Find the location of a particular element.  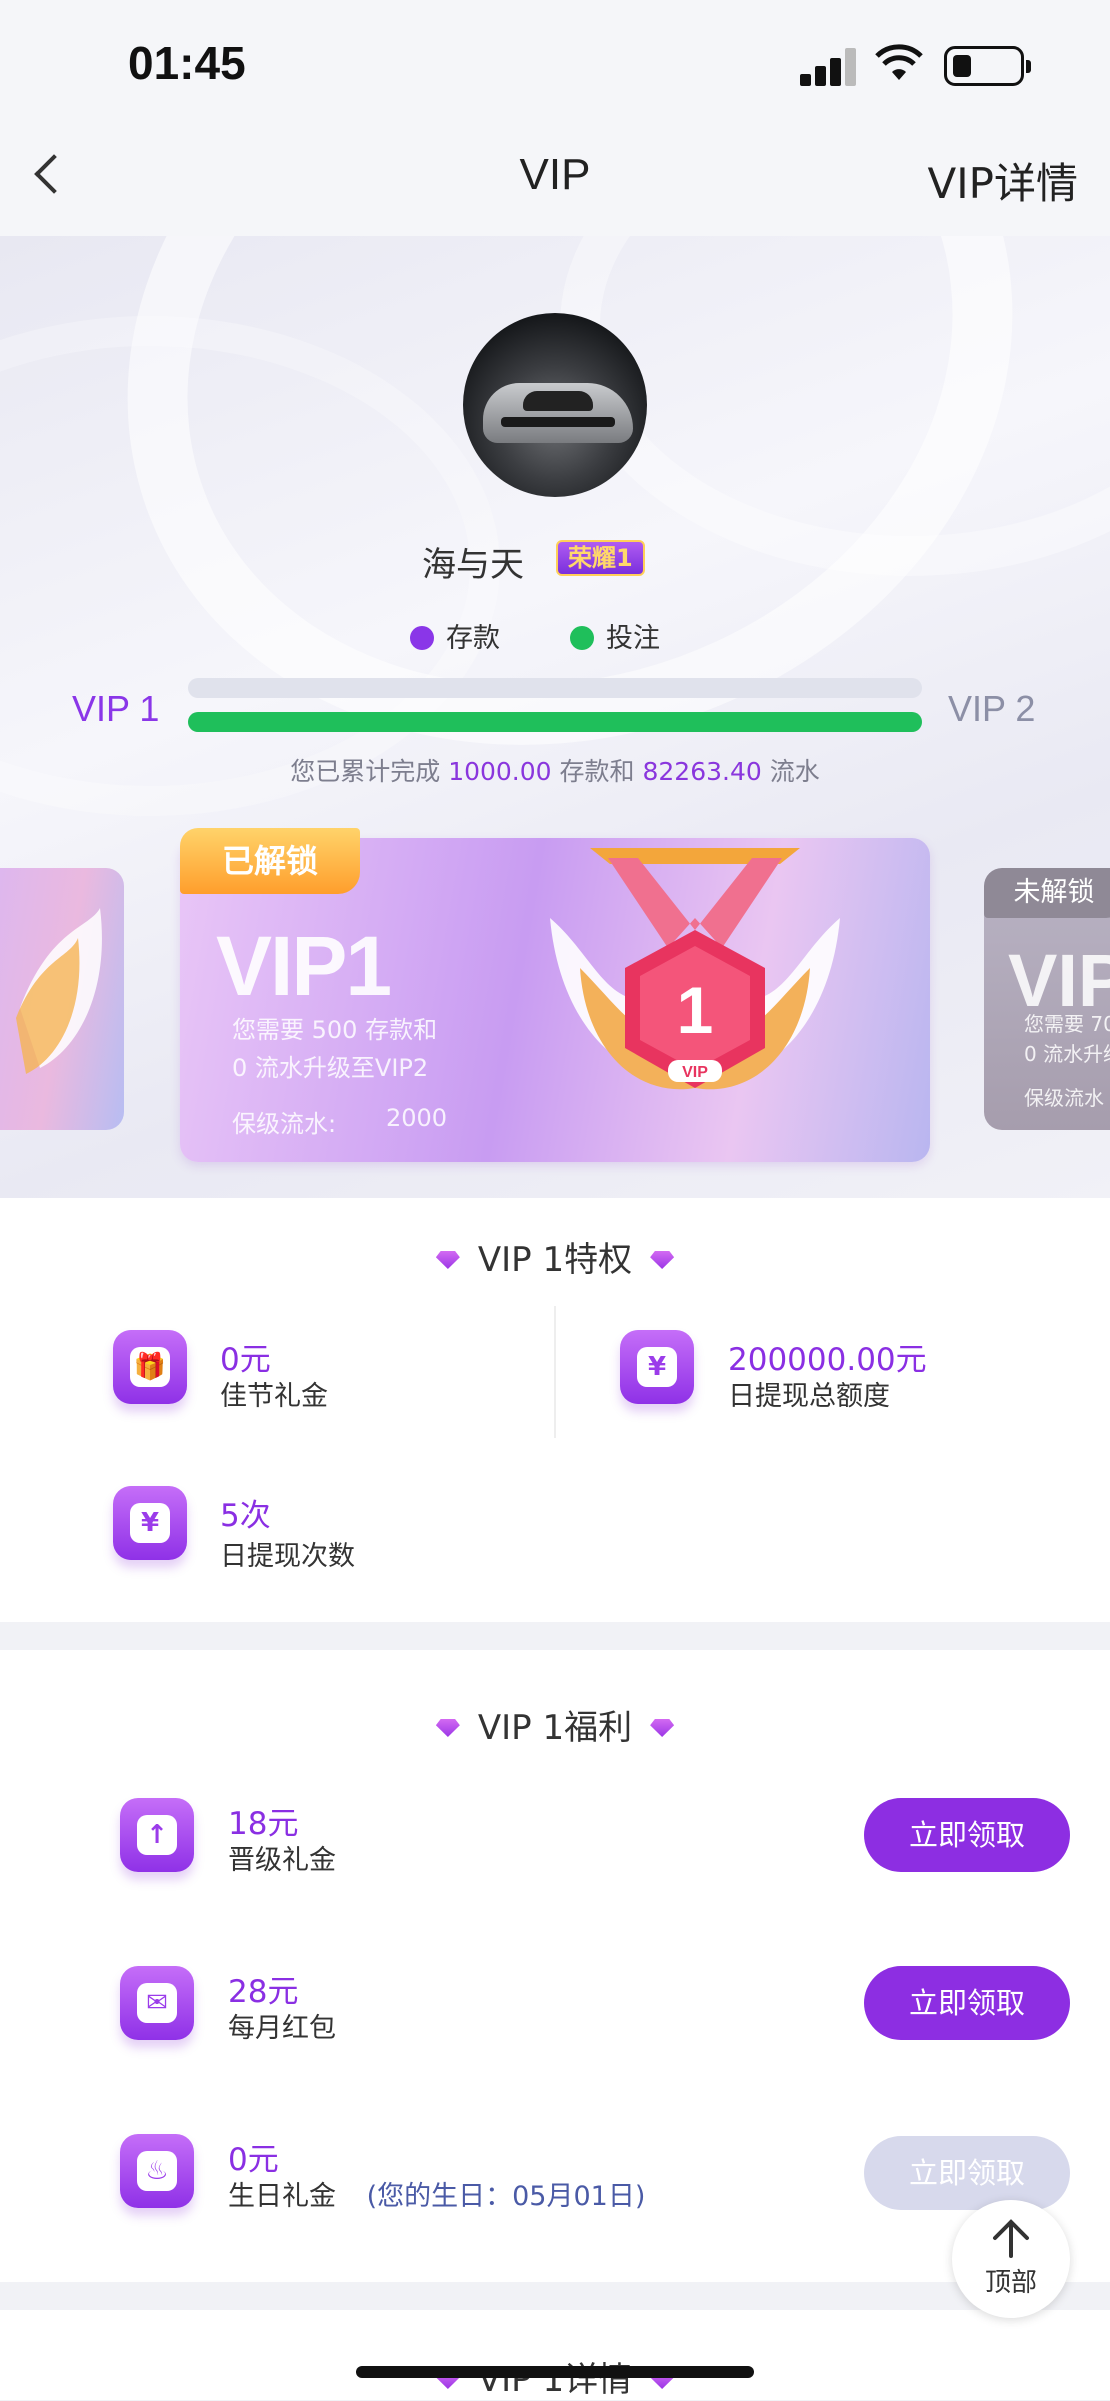

deposit-dot-icon is located at coordinates (422, 638).